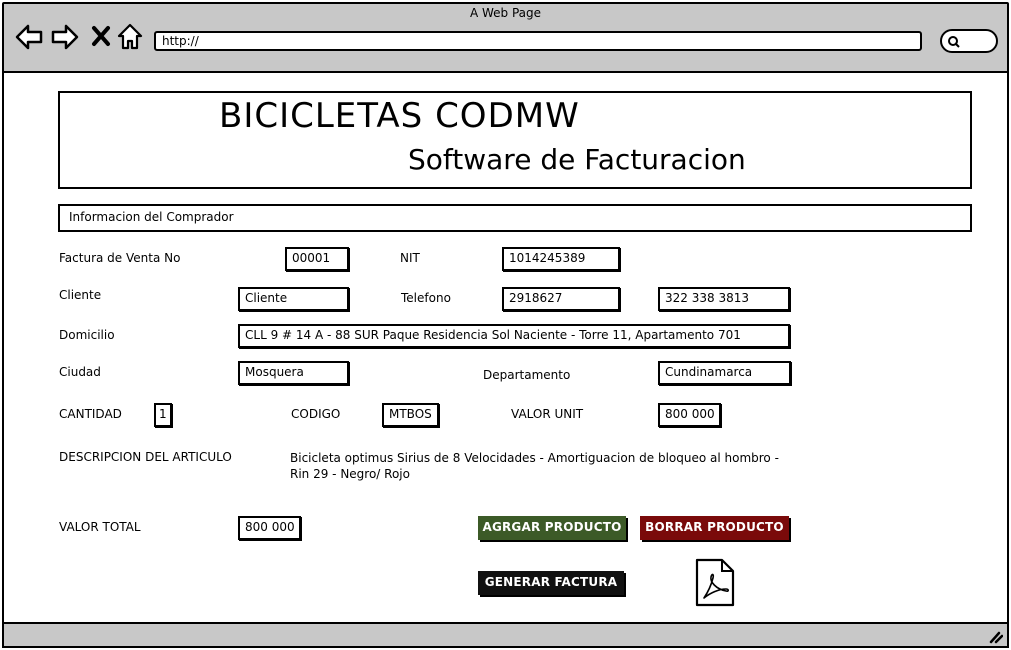 This screenshot has width=1011, height=650. I want to click on phone-field: 2918627, so click(561, 299).